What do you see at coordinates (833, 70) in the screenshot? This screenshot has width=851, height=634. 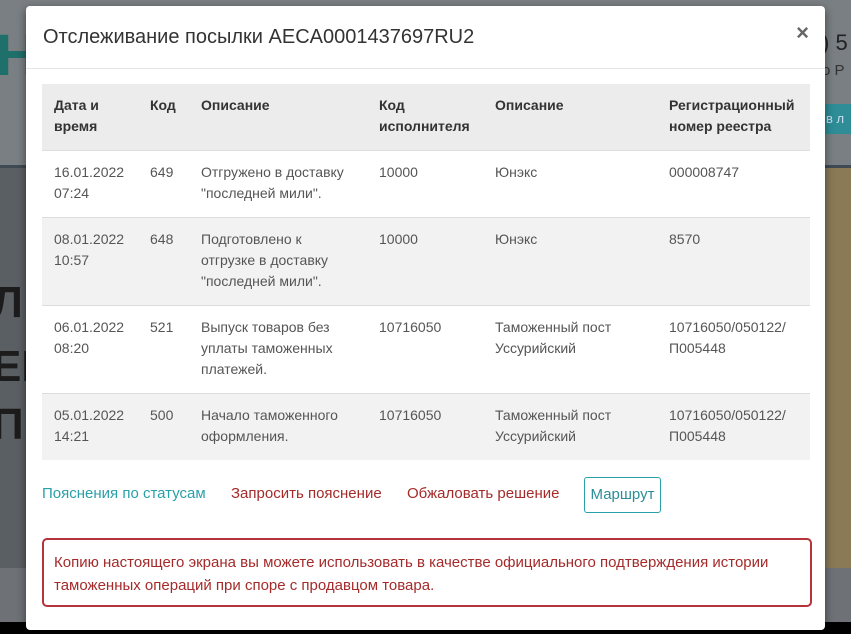 I see `background-subtext: о Р` at bounding box center [833, 70].